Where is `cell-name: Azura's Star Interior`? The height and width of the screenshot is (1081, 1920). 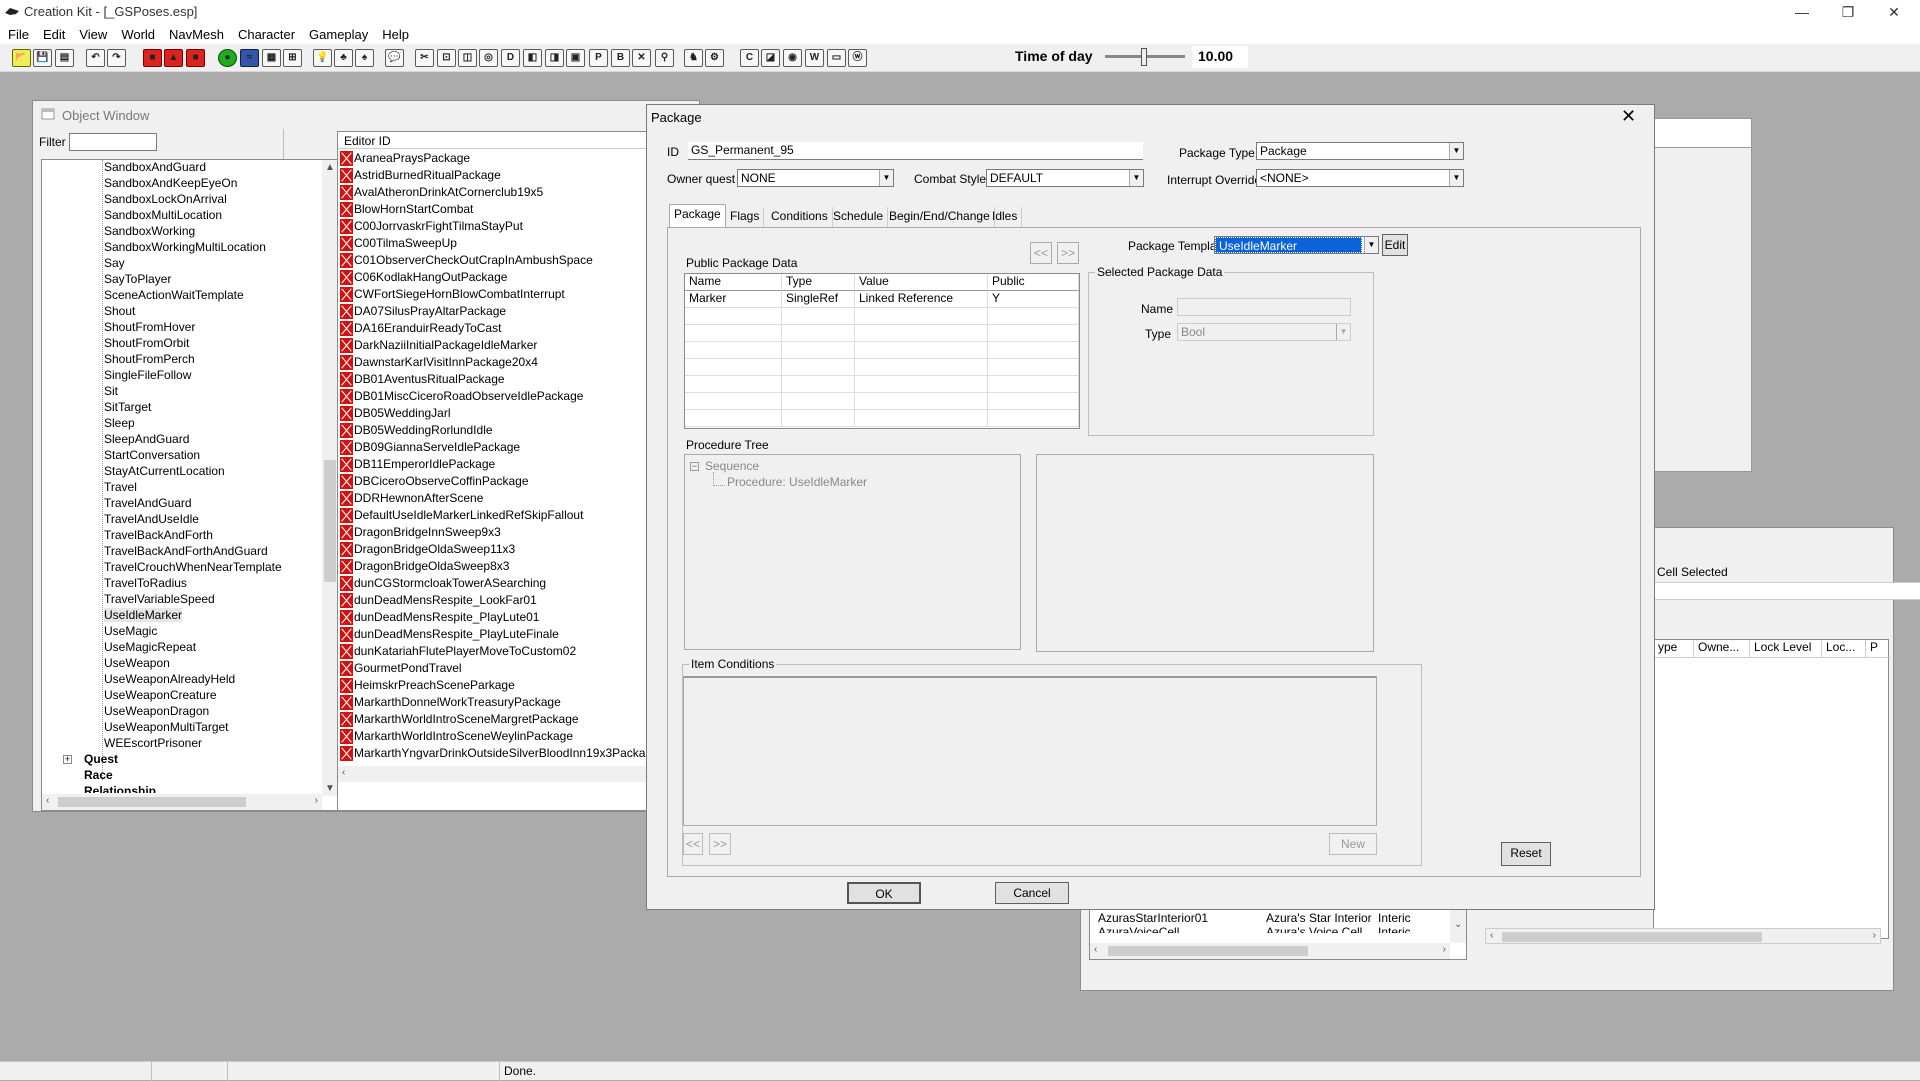
cell-name: Azura's Star Interior is located at coordinates (1317, 918).